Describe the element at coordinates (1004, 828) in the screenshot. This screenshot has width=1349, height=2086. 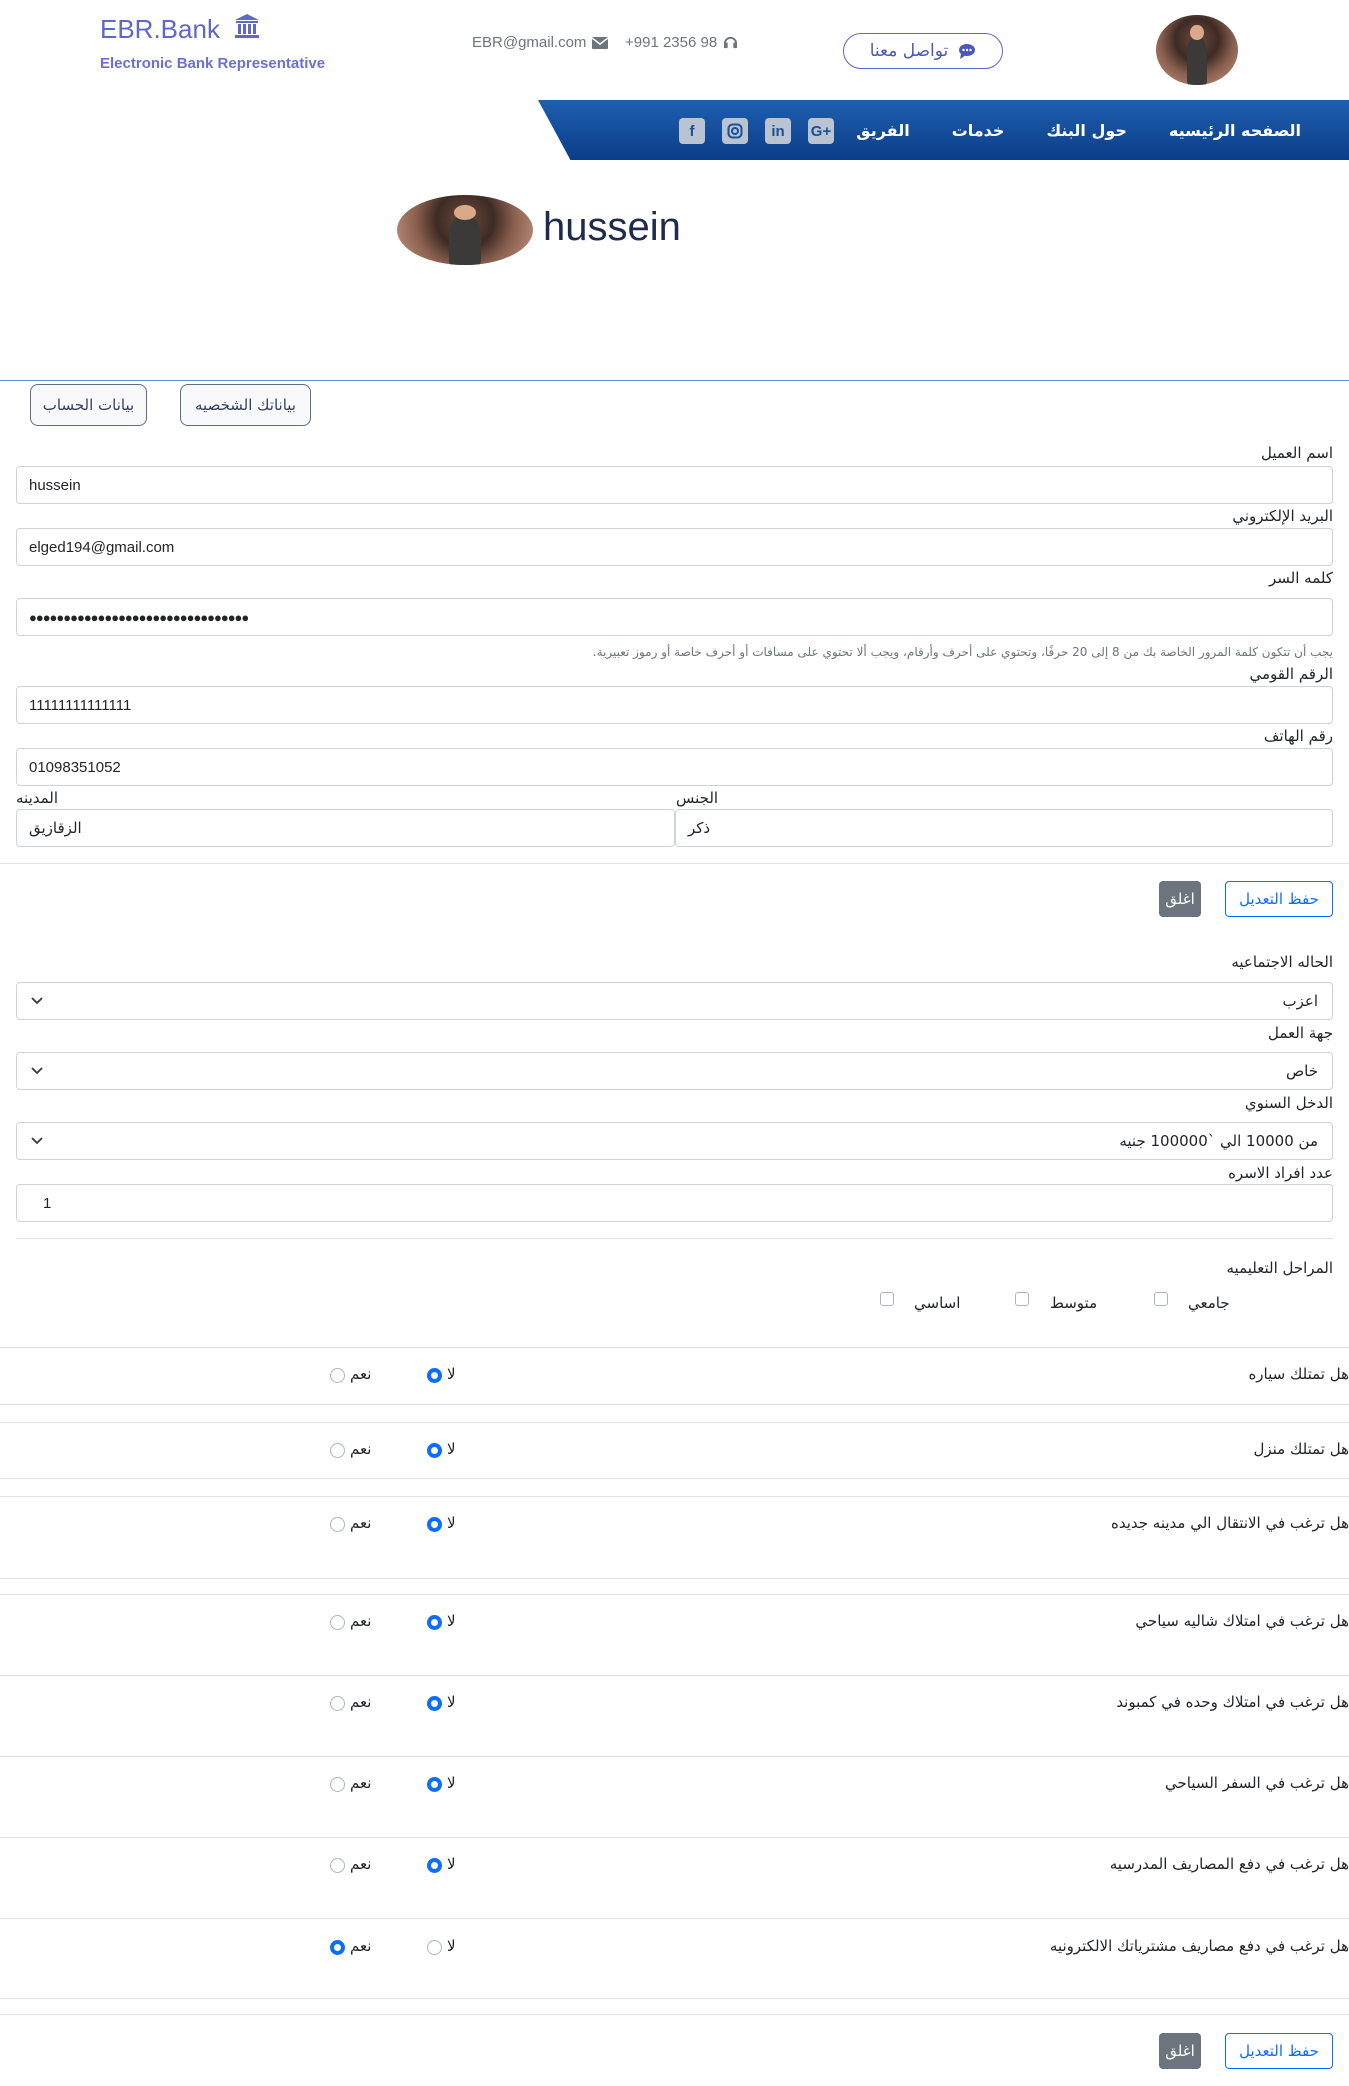
I see `gender-input: ذكر` at that location.